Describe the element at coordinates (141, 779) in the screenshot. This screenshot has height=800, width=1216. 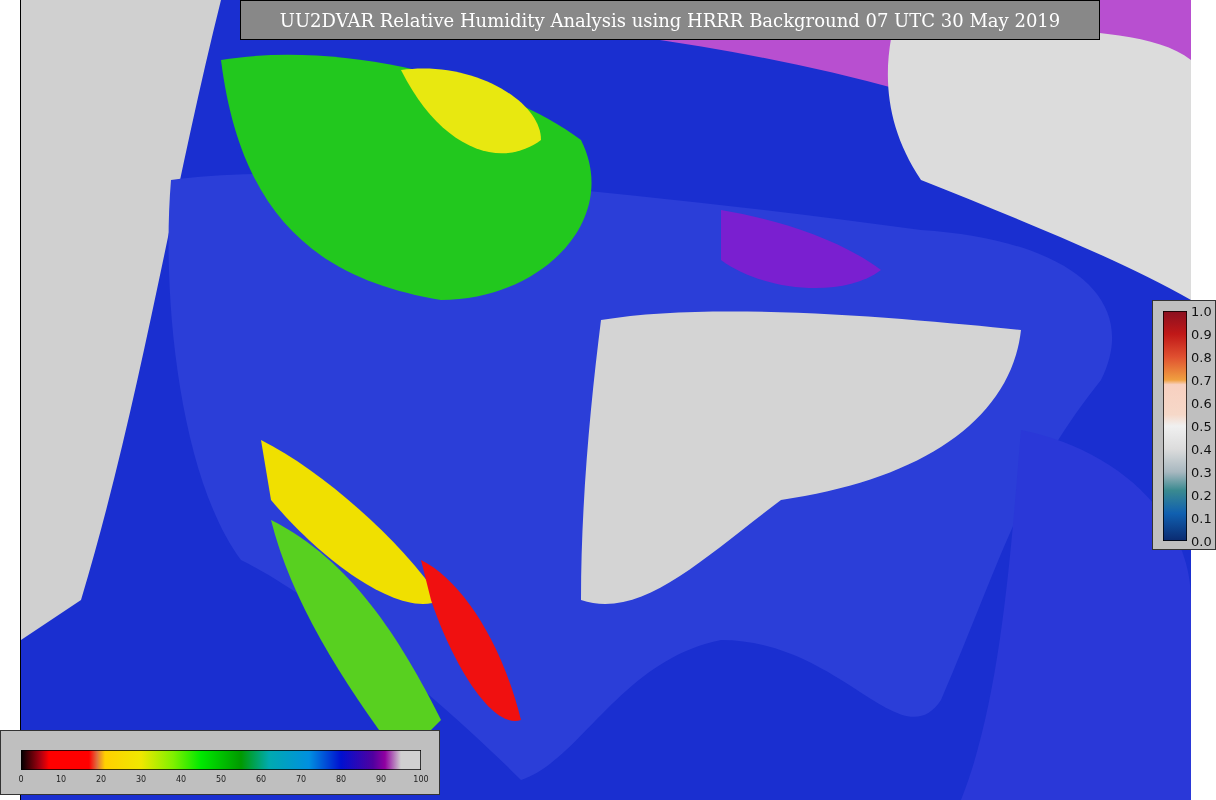
I see `scale-tick-label: 30` at that location.